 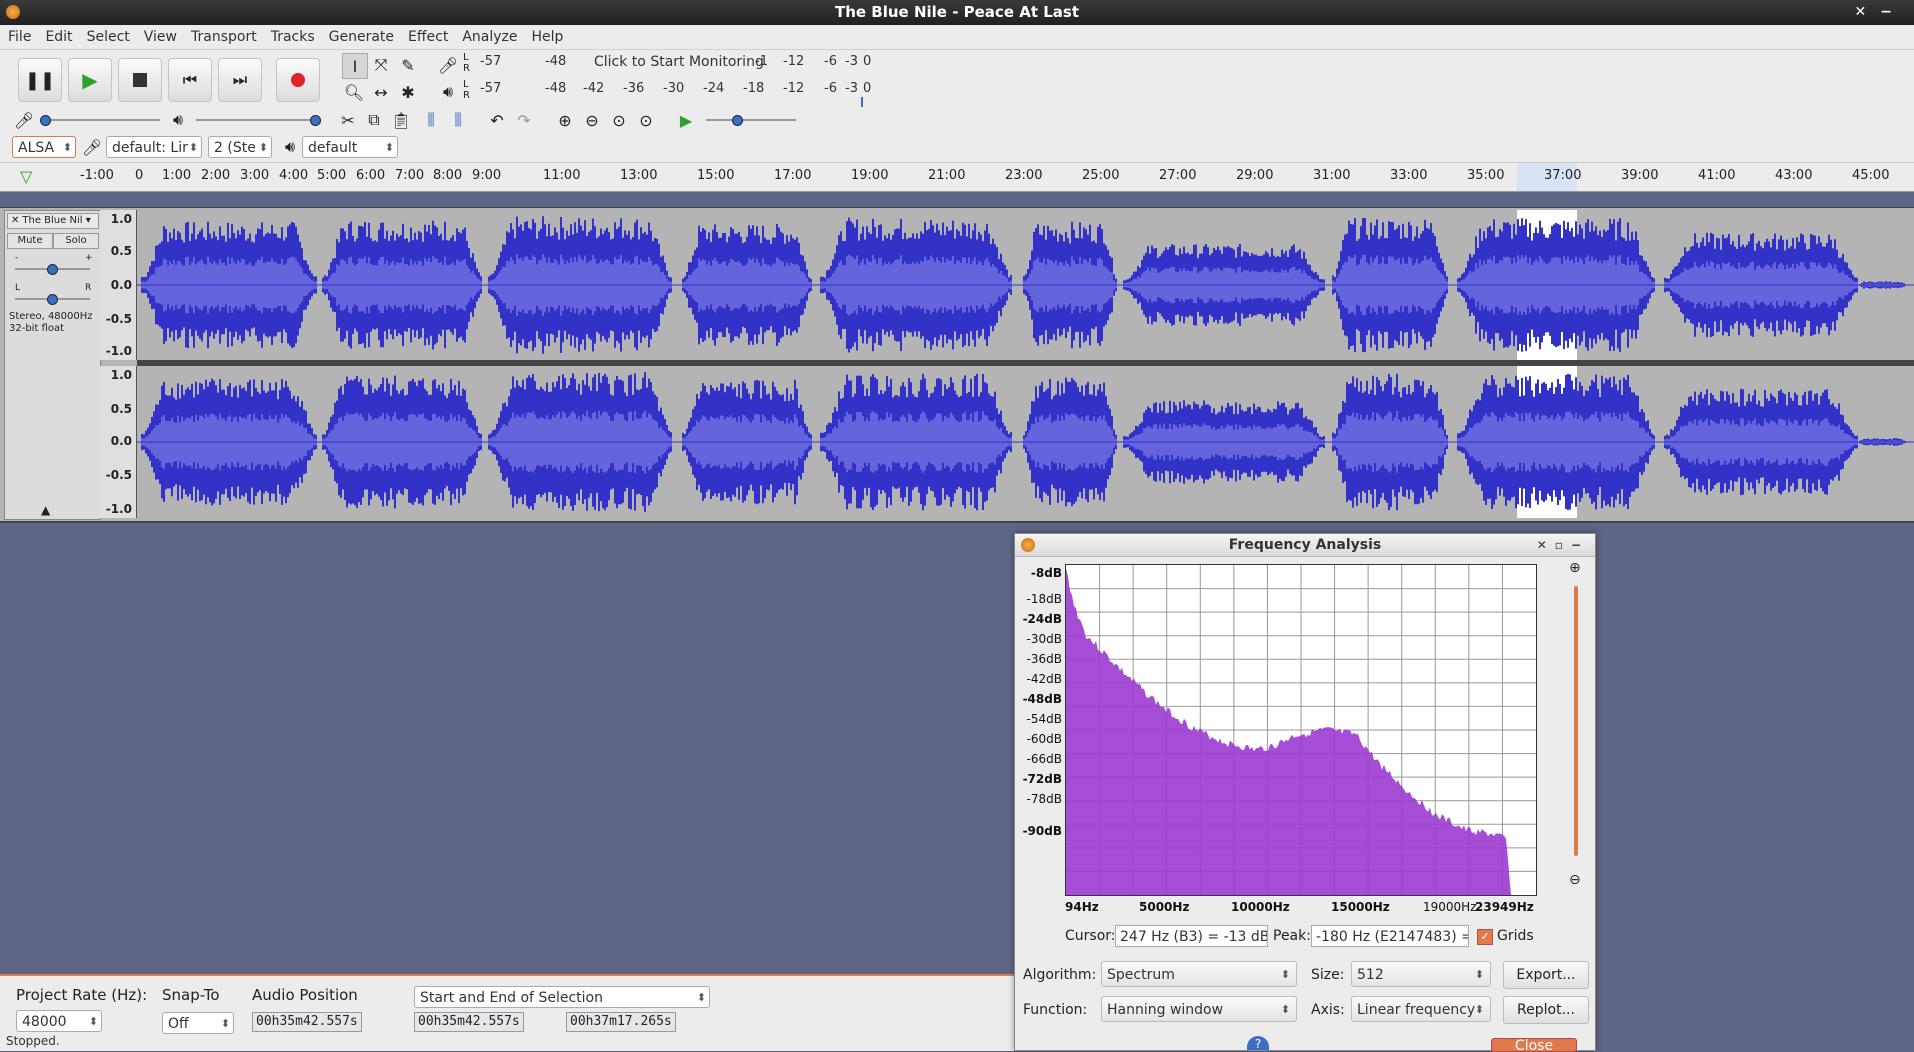 What do you see at coordinates (1486, 175) in the screenshot?
I see `ruler-tick: 35:00` at bounding box center [1486, 175].